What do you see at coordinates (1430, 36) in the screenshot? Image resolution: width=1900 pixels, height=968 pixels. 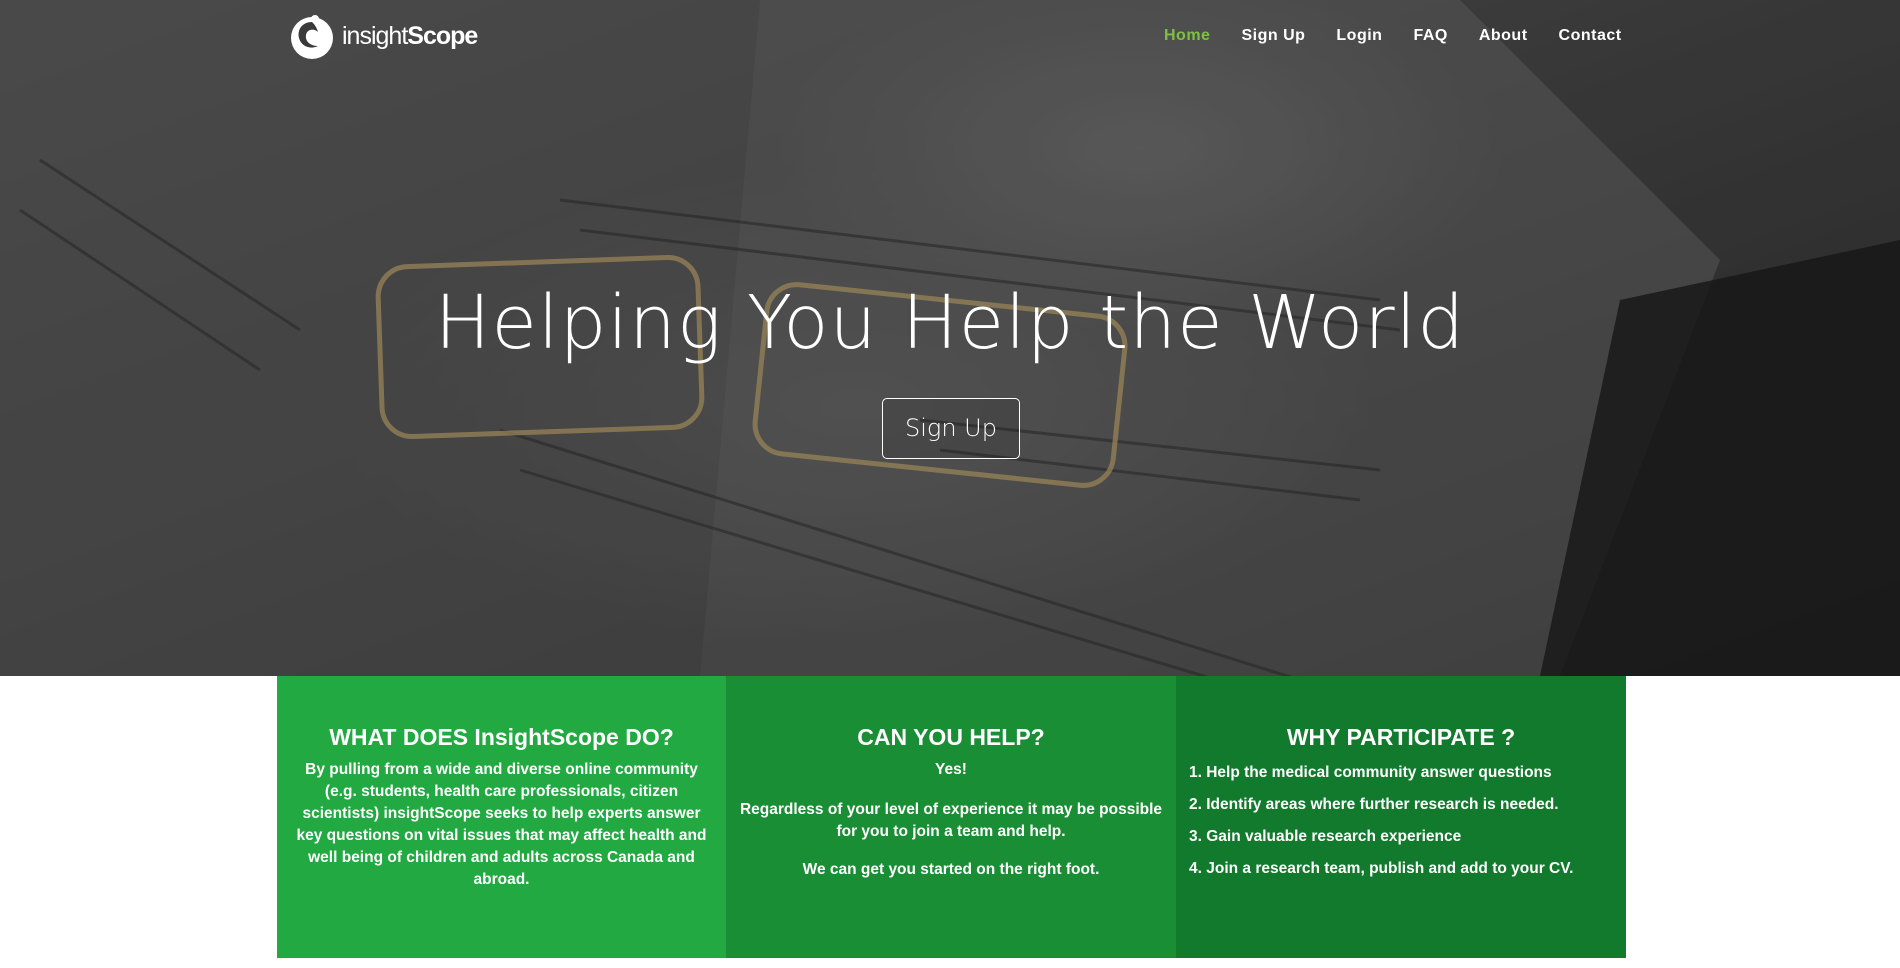 I see `nav-faq: FAQ` at bounding box center [1430, 36].